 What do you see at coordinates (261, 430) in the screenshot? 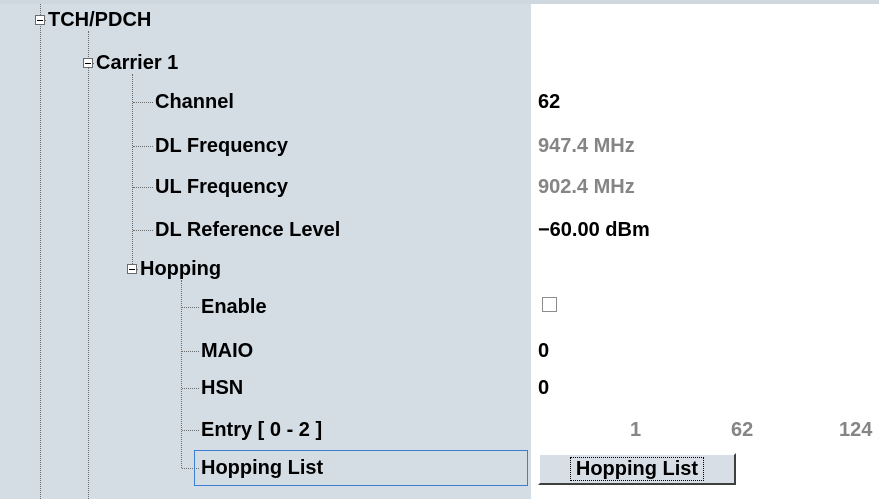
I see `tree-node-entry: Entry [ 0 - 2 ]` at bounding box center [261, 430].